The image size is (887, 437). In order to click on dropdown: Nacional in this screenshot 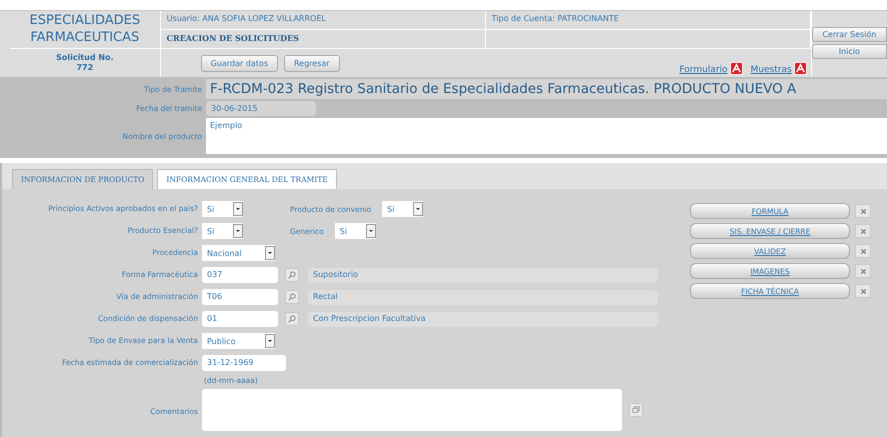, I will do `click(238, 253)`.